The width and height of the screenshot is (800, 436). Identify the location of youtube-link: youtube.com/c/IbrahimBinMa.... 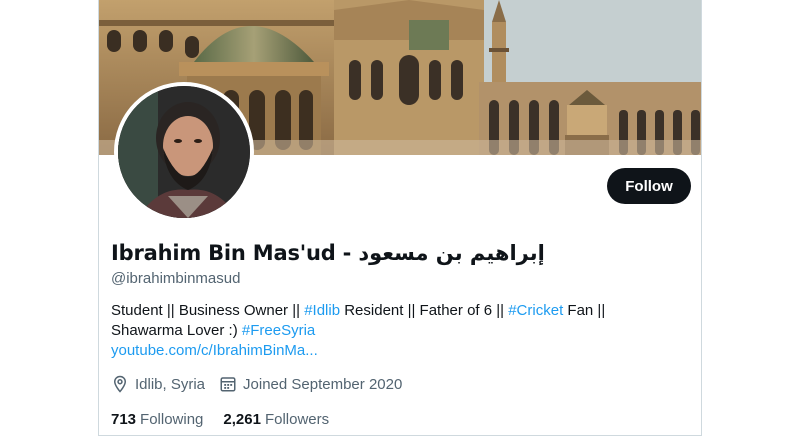
(214, 350).